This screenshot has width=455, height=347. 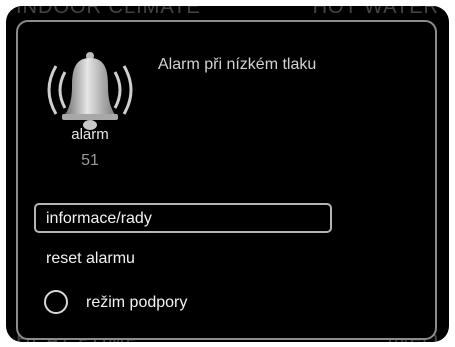 What do you see at coordinates (136, 303) in the screenshot?
I see `menu-item-rezim-podpory: režim podpory` at bounding box center [136, 303].